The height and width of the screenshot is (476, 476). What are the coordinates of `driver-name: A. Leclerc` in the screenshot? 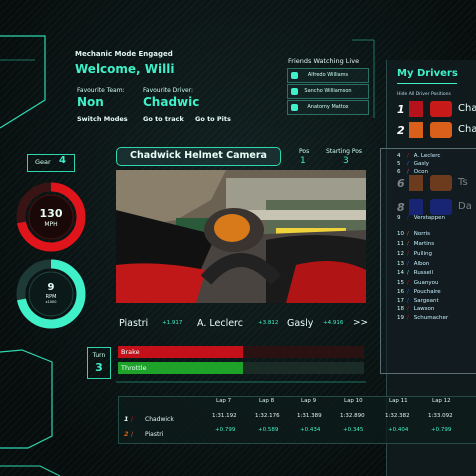 It's located at (426, 156).